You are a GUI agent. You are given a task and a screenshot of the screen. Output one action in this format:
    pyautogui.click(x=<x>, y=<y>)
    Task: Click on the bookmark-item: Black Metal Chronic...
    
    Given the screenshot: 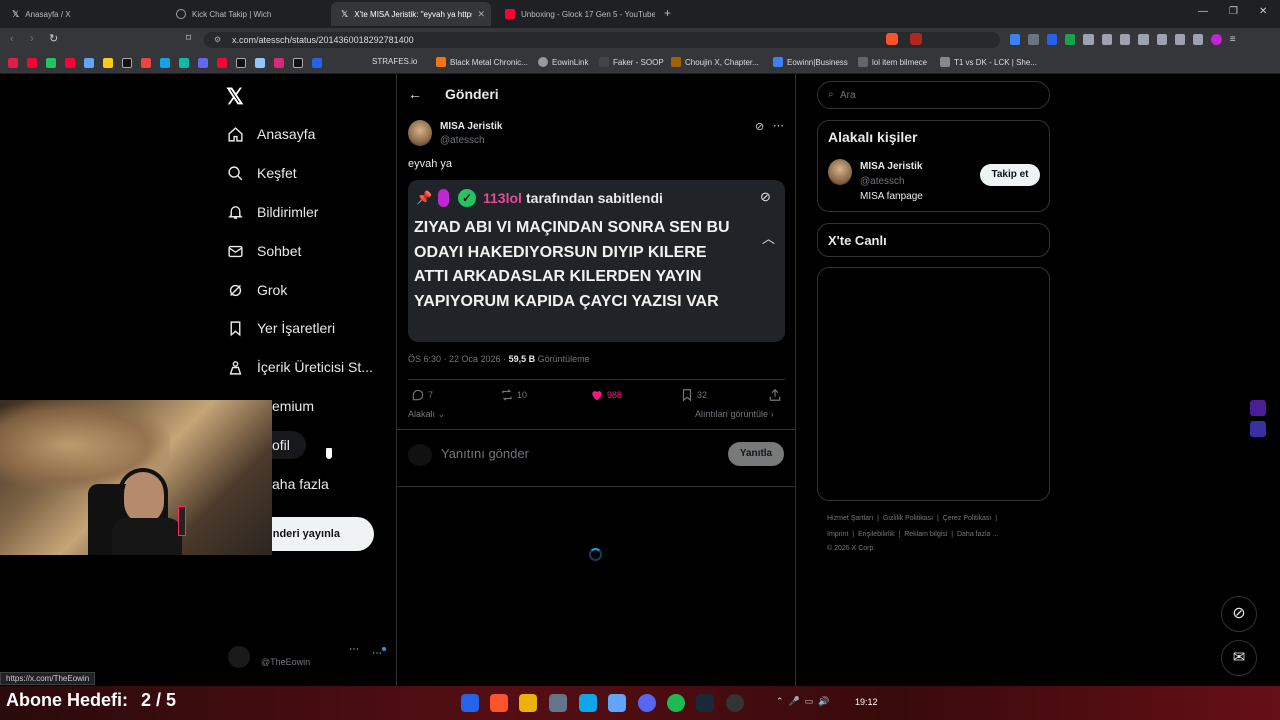 What is the action you would take?
    pyautogui.click(x=482, y=62)
    